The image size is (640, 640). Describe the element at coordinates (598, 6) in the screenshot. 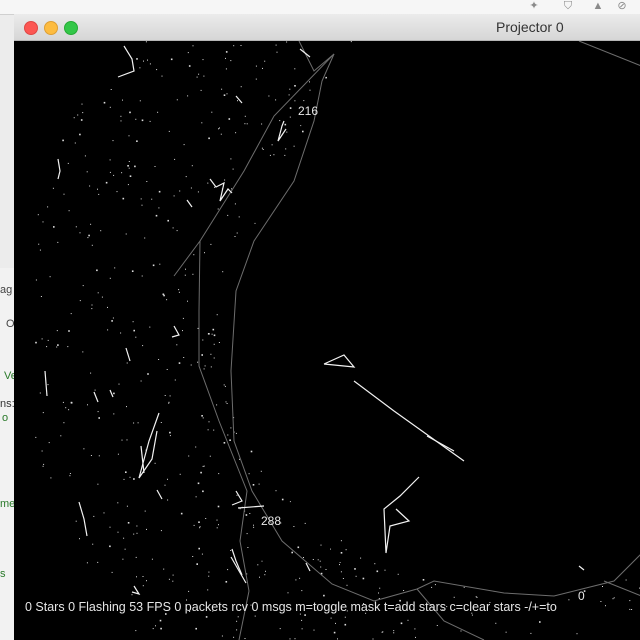

I see `bell-icon: ▲` at that location.